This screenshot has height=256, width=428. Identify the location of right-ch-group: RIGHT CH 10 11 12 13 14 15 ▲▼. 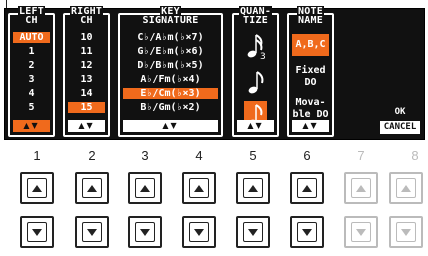
(86, 71).